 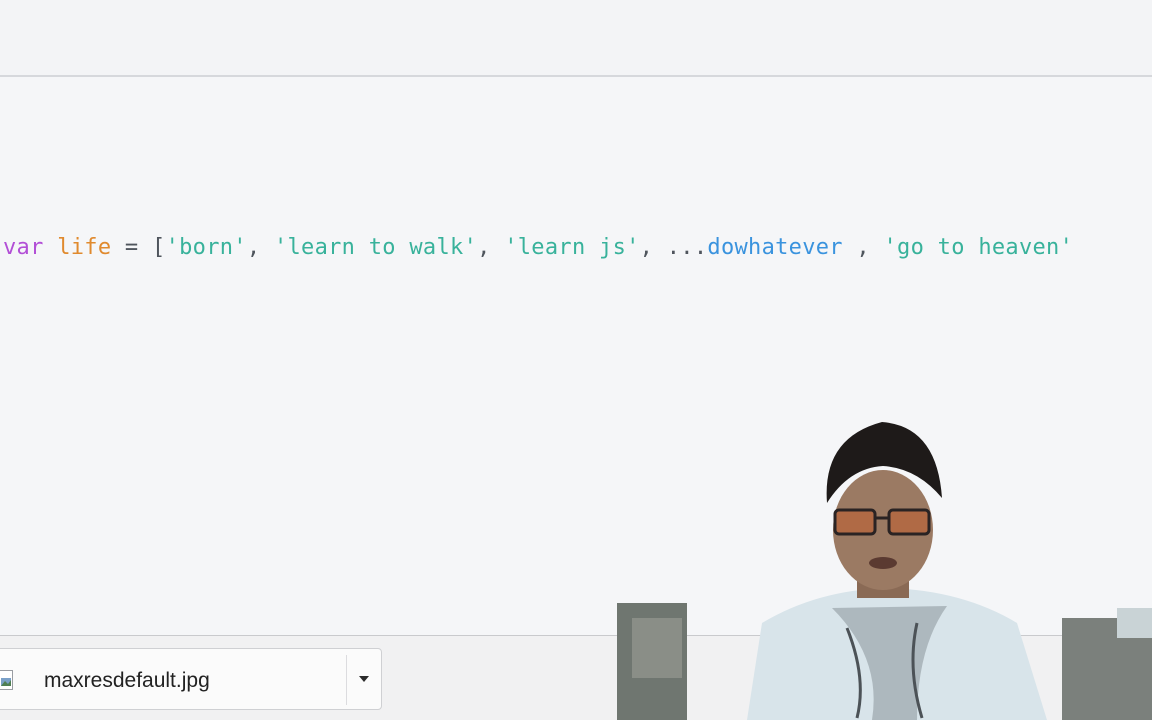 What do you see at coordinates (576, 37) in the screenshot?
I see `top-toolbar-area` at bounding box center [576, 37].